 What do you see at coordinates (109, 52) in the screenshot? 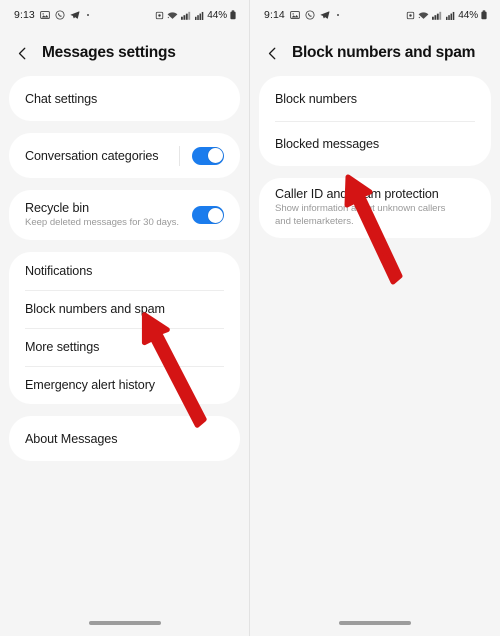
I see `page-title: Messages settings` at bounding box center [109, 52].